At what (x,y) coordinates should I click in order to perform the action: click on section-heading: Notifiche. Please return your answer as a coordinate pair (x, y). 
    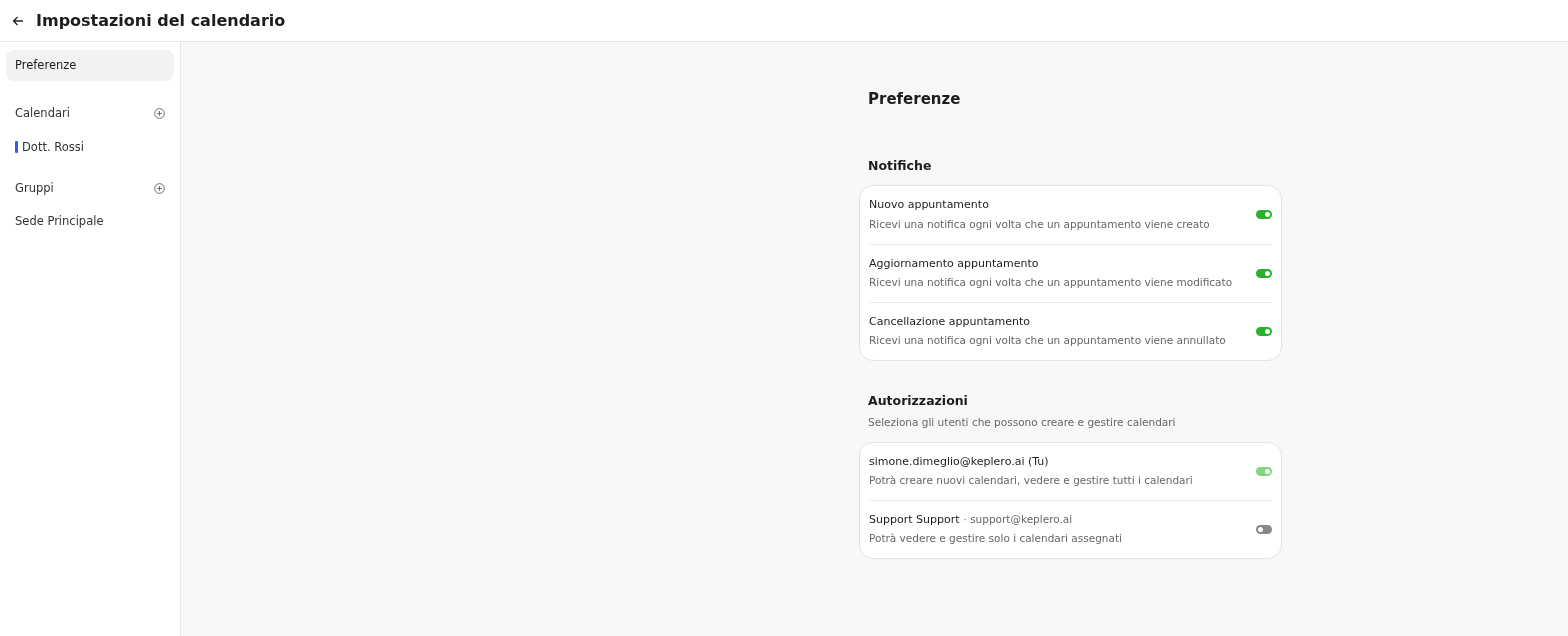
    Looking at the image, I should click on (900, 165).